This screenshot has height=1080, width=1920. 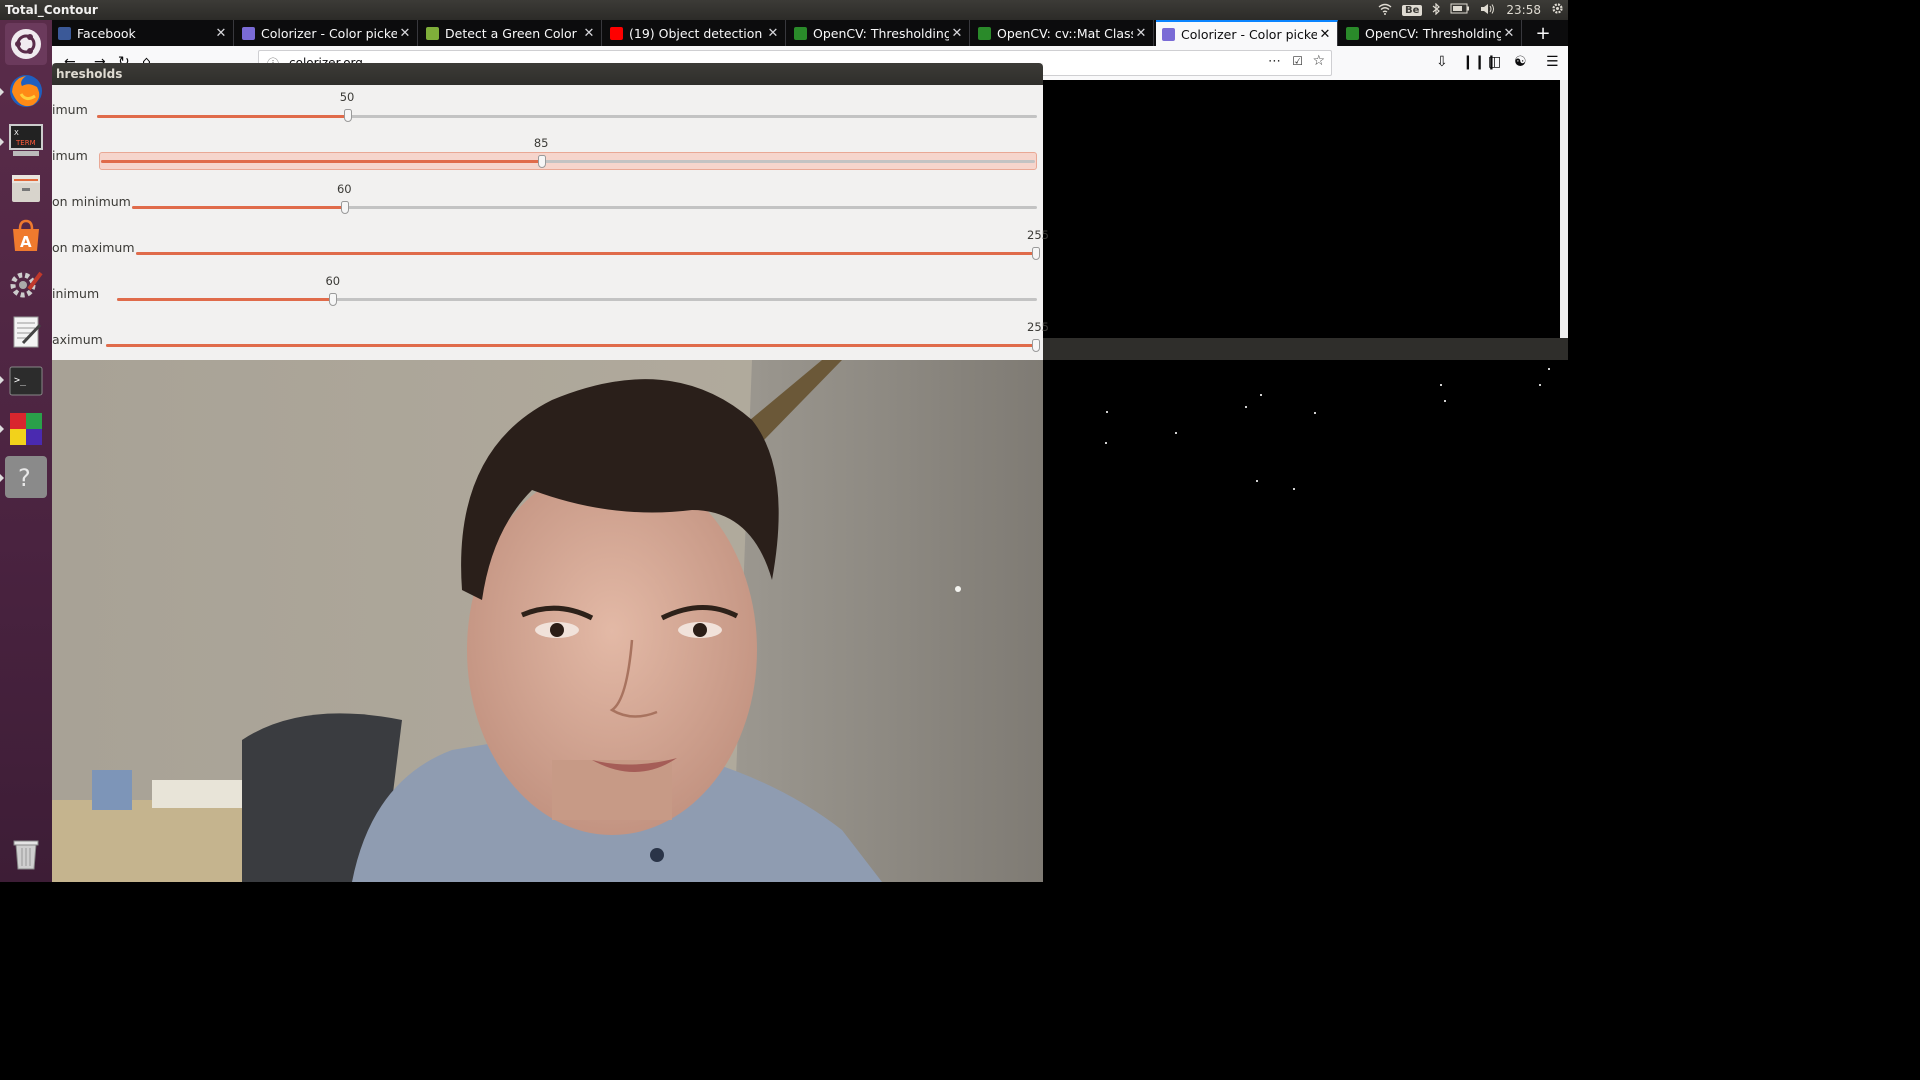 What do you see at coordinates (547, 74) in the screenshot?
I see `thresholds-window-title: hresholds` at bounding box center [547, 74].